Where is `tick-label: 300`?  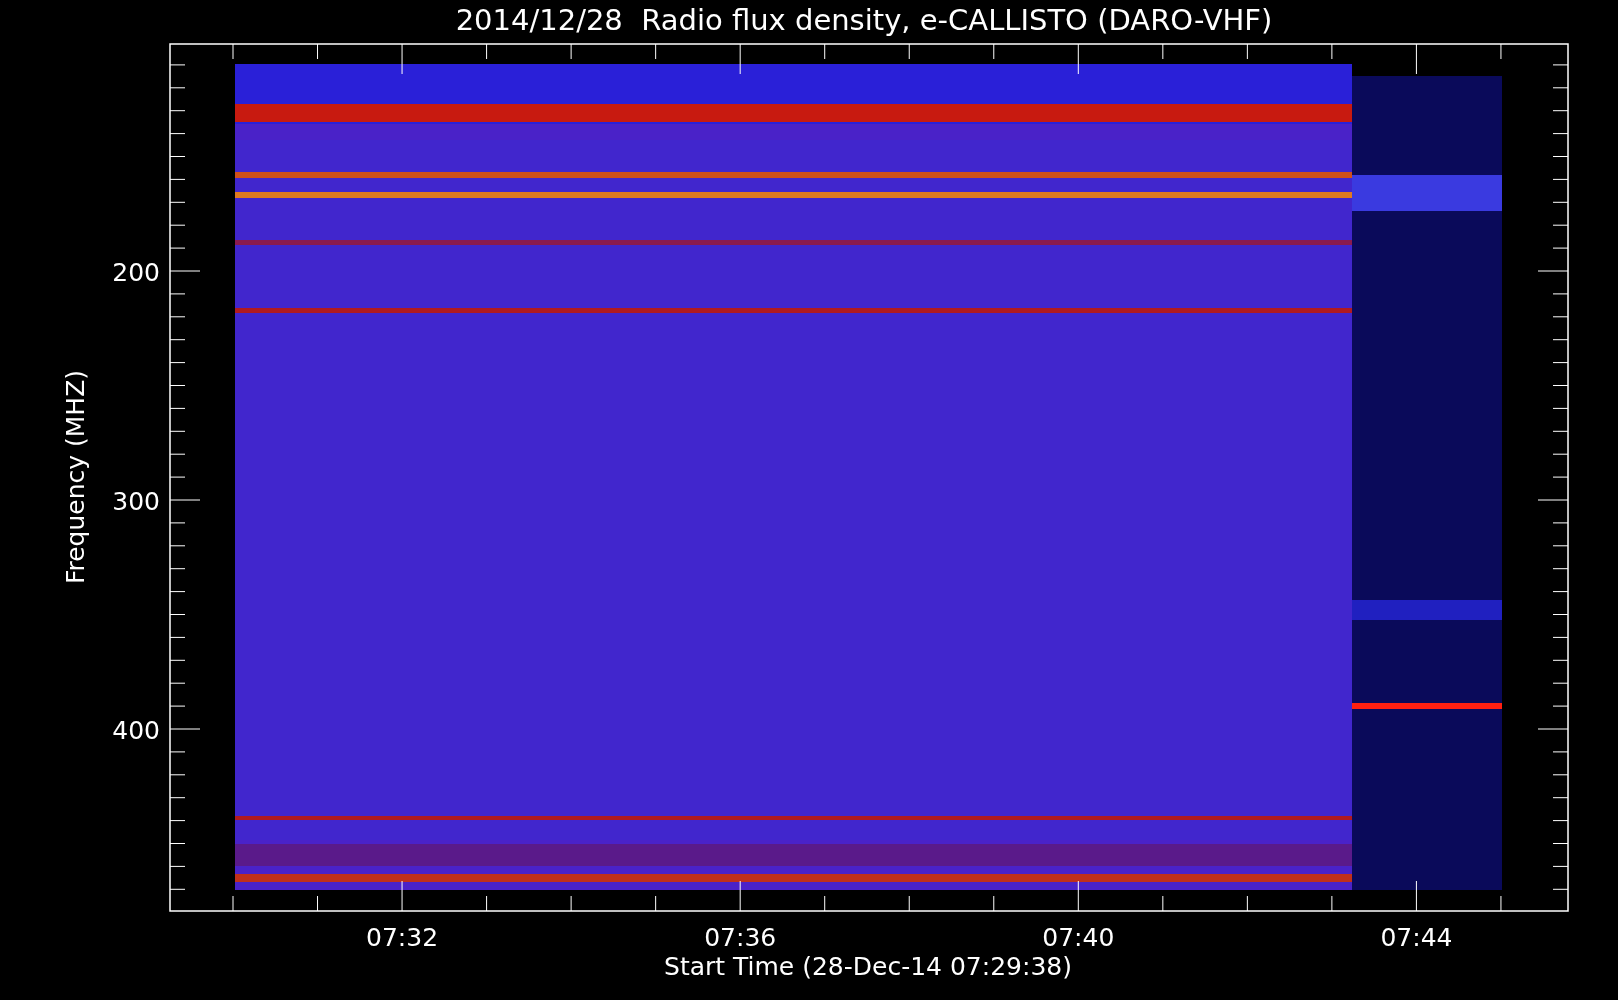 tick-label: 300 is located at coordinates (136, 501).